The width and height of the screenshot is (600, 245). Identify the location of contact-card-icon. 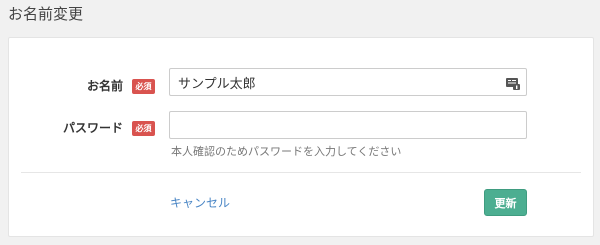
(513, 82).